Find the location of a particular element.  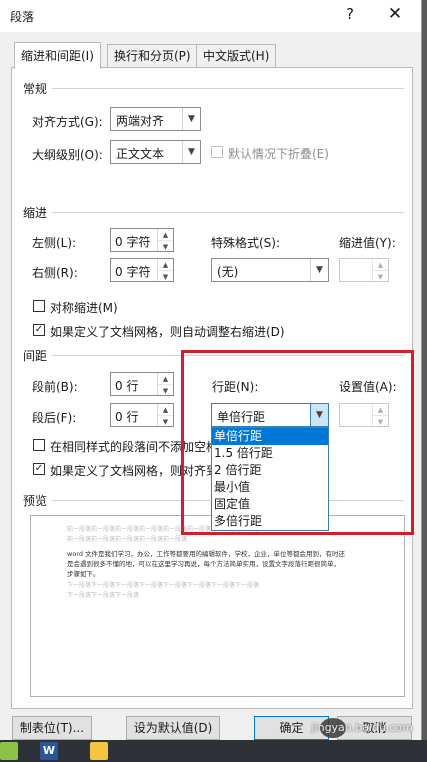

special-label: 特殊格式(S): is located at coordinates (246, 243).